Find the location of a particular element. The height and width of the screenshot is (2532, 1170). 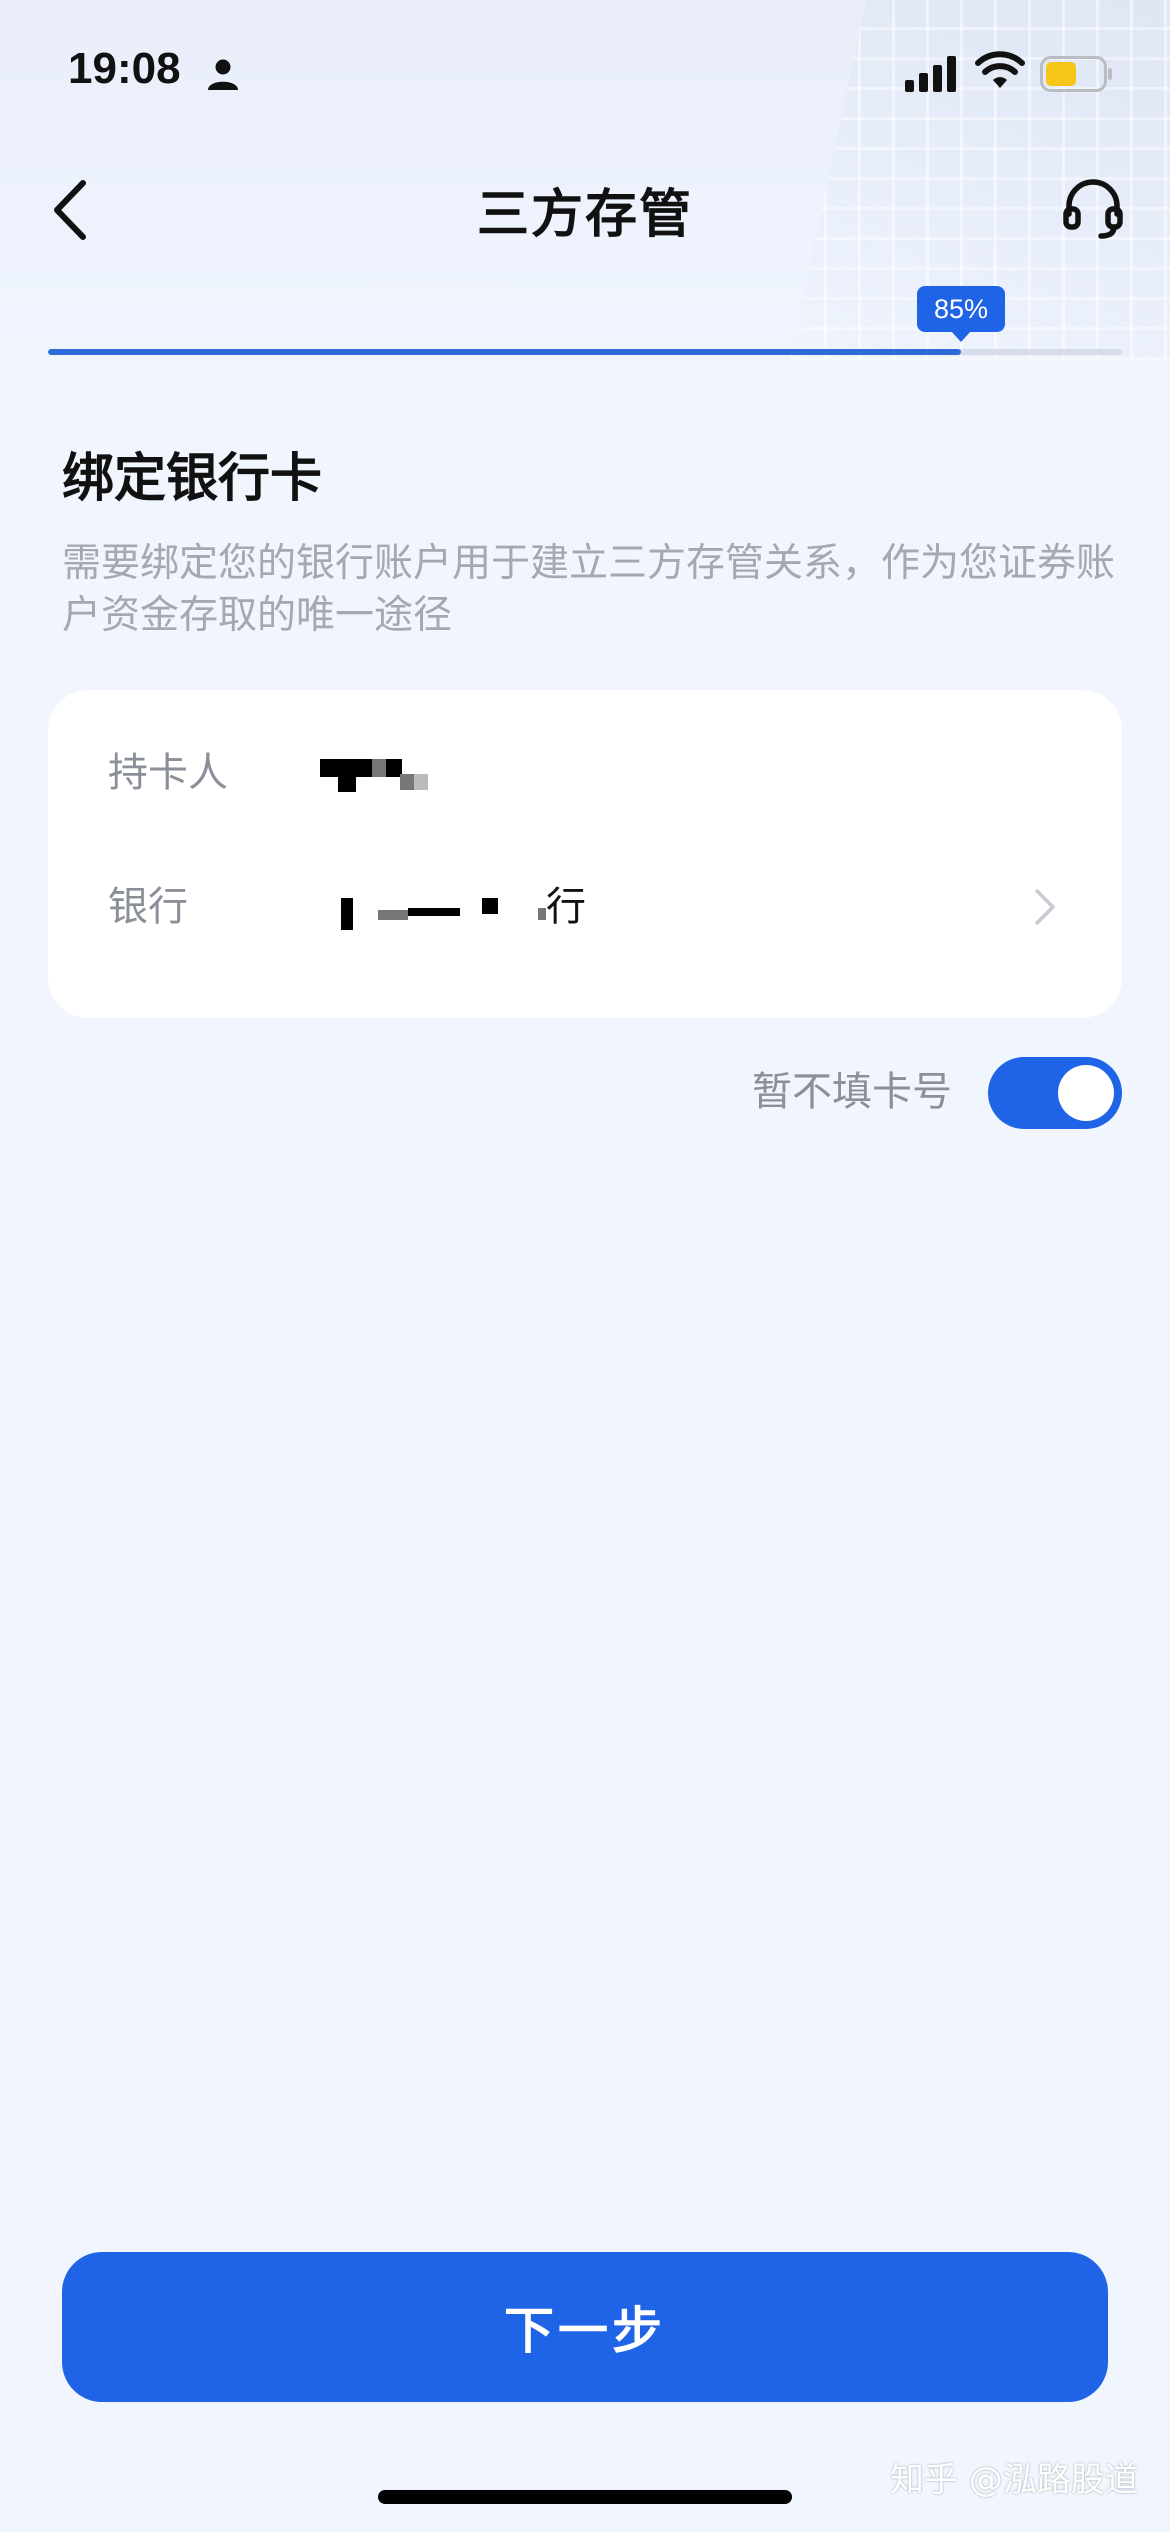

progress-badge: 85% is located at coordinates (961, 314).